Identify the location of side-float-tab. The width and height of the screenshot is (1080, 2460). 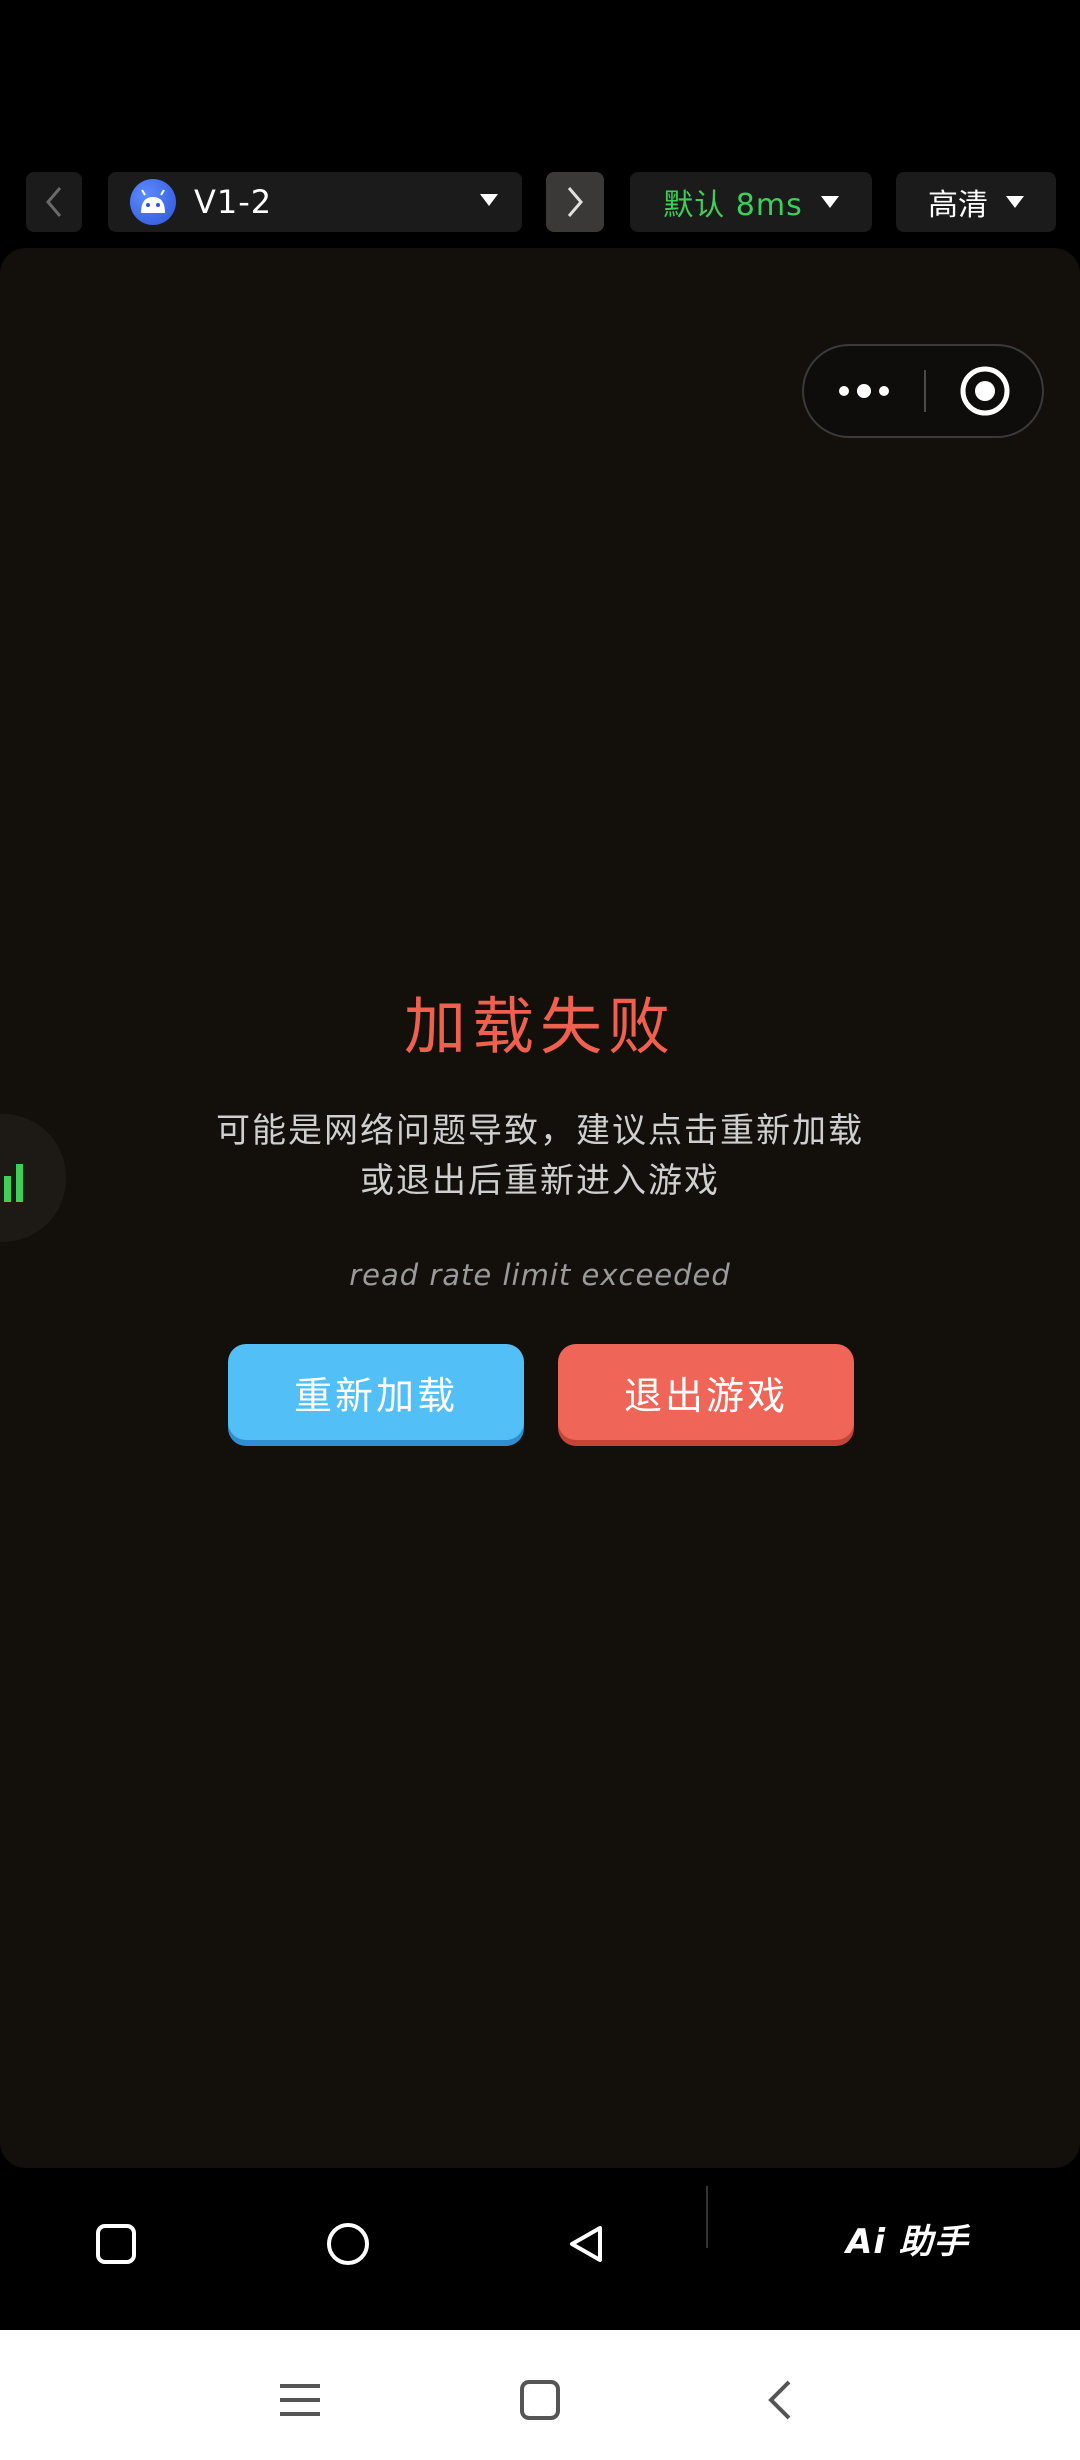
(33, 1178).